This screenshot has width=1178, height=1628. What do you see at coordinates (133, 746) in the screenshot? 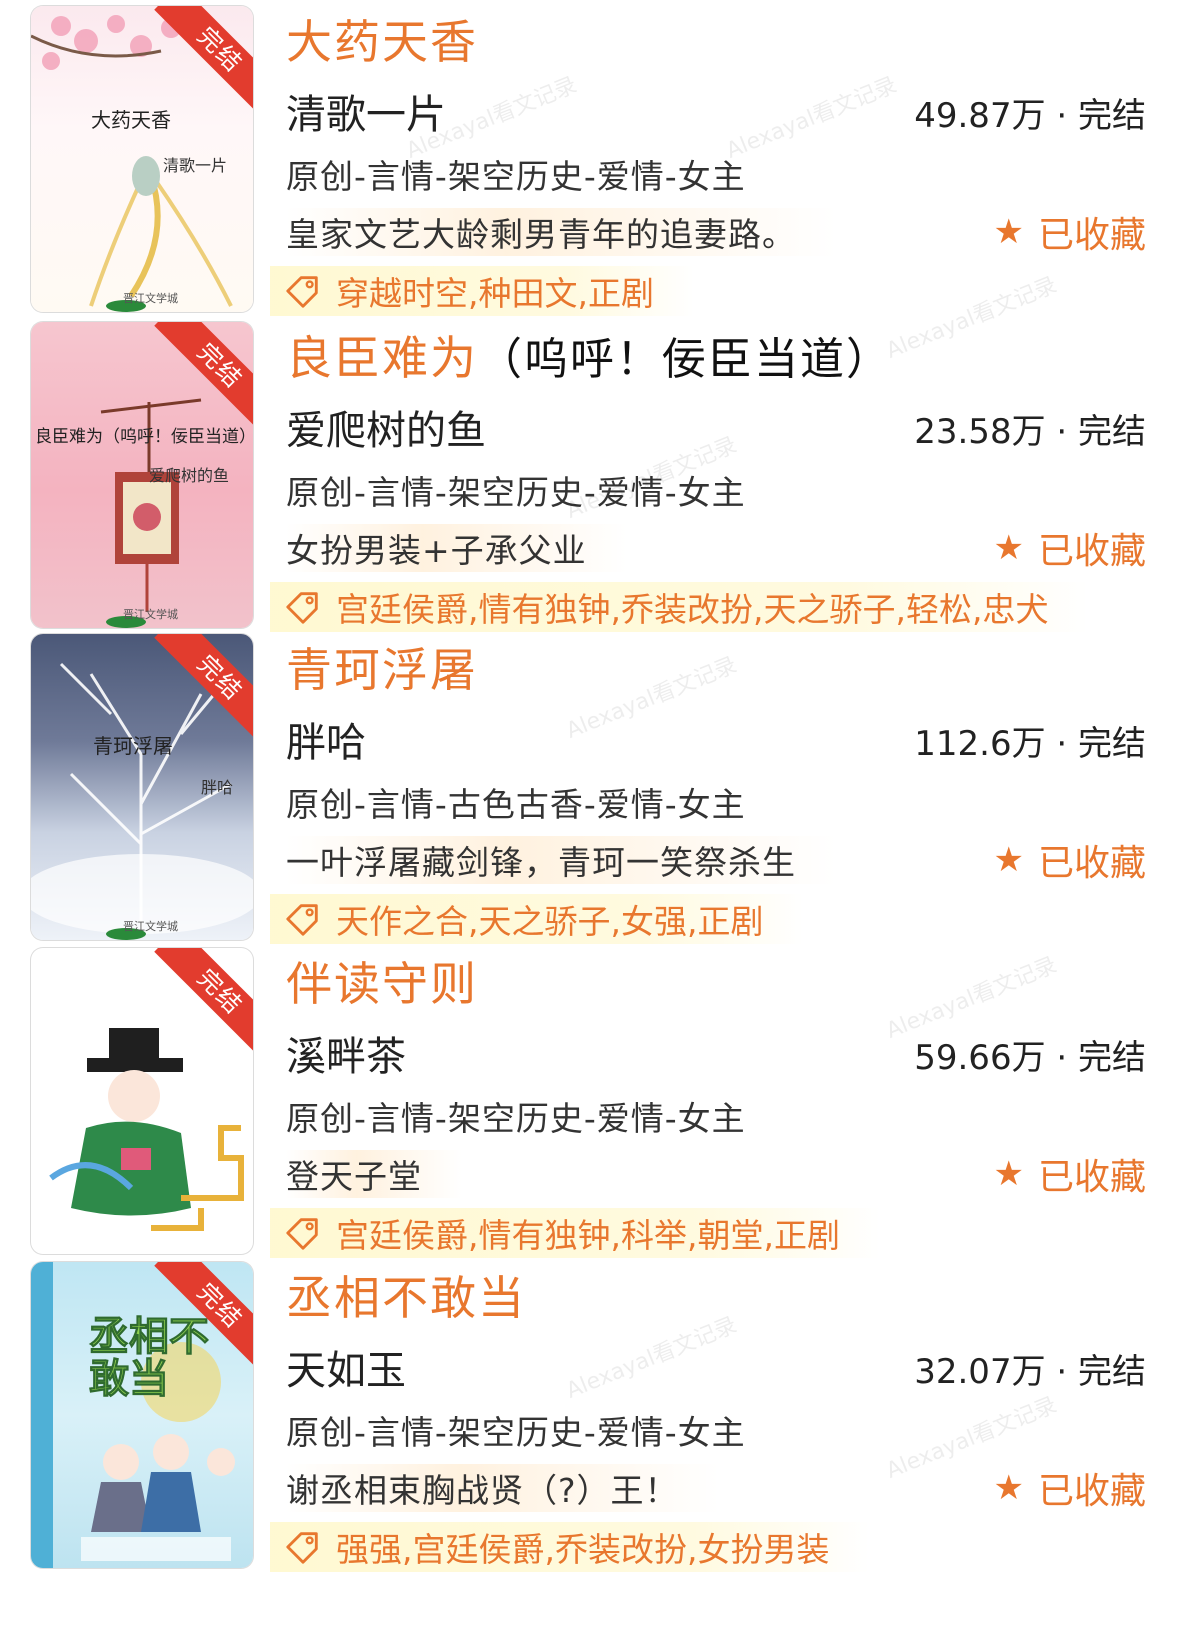
I see `cover-title: 青珂浮屠` at bounding box center [133, 746].